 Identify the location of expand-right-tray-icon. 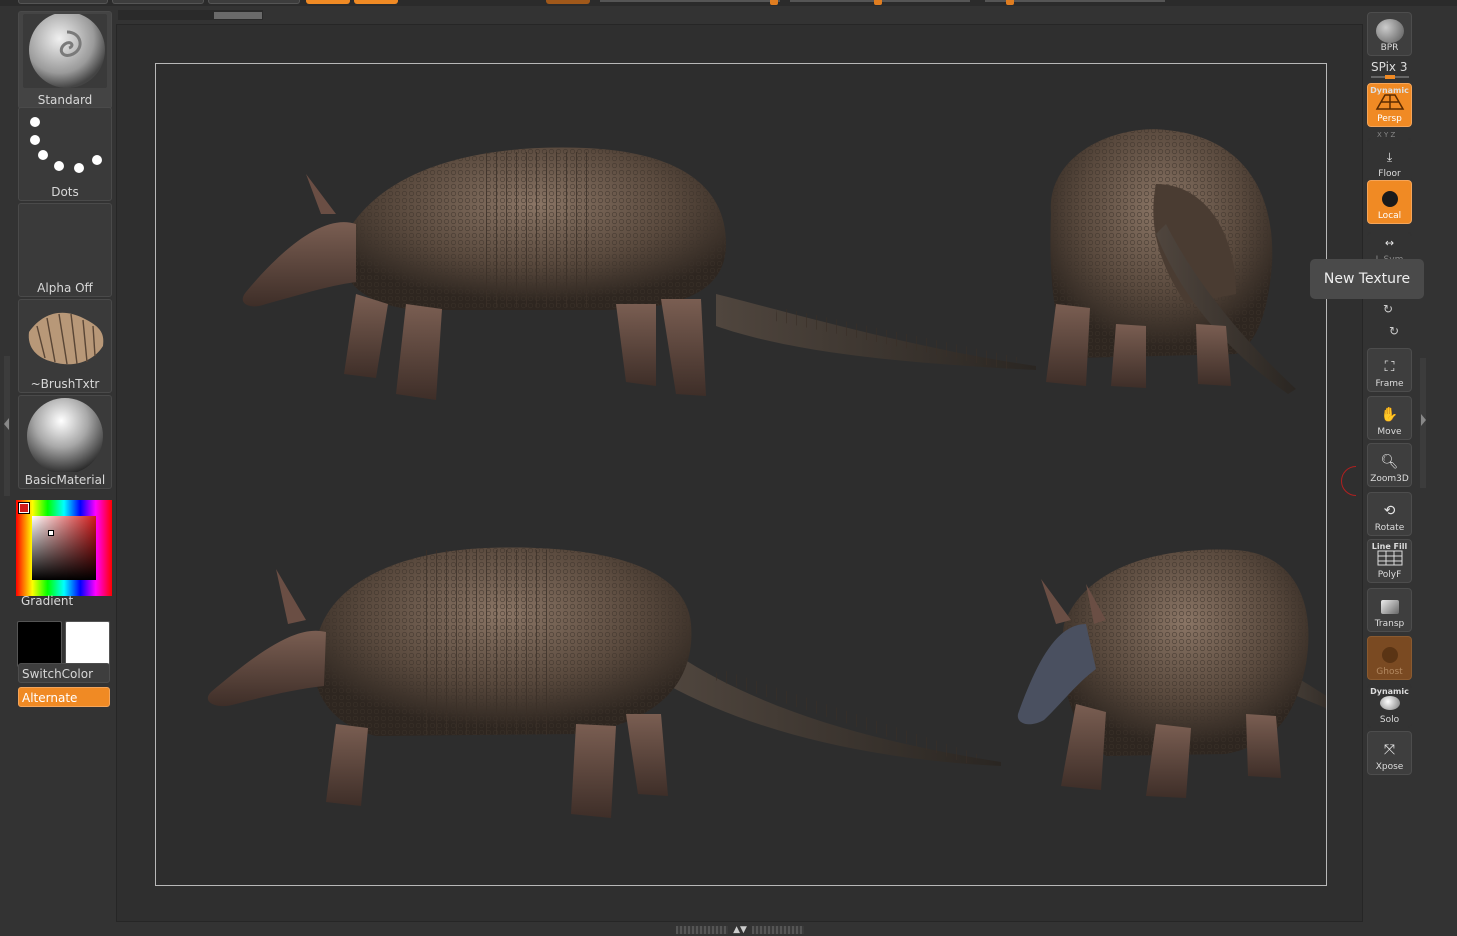
(1423, 420).